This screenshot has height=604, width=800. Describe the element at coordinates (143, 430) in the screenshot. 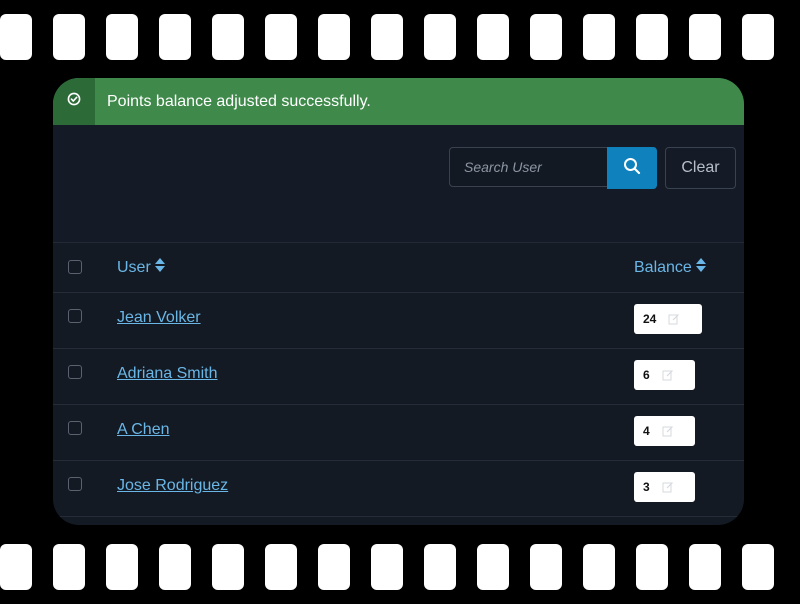

I see `user-link: A Chen` at that location.